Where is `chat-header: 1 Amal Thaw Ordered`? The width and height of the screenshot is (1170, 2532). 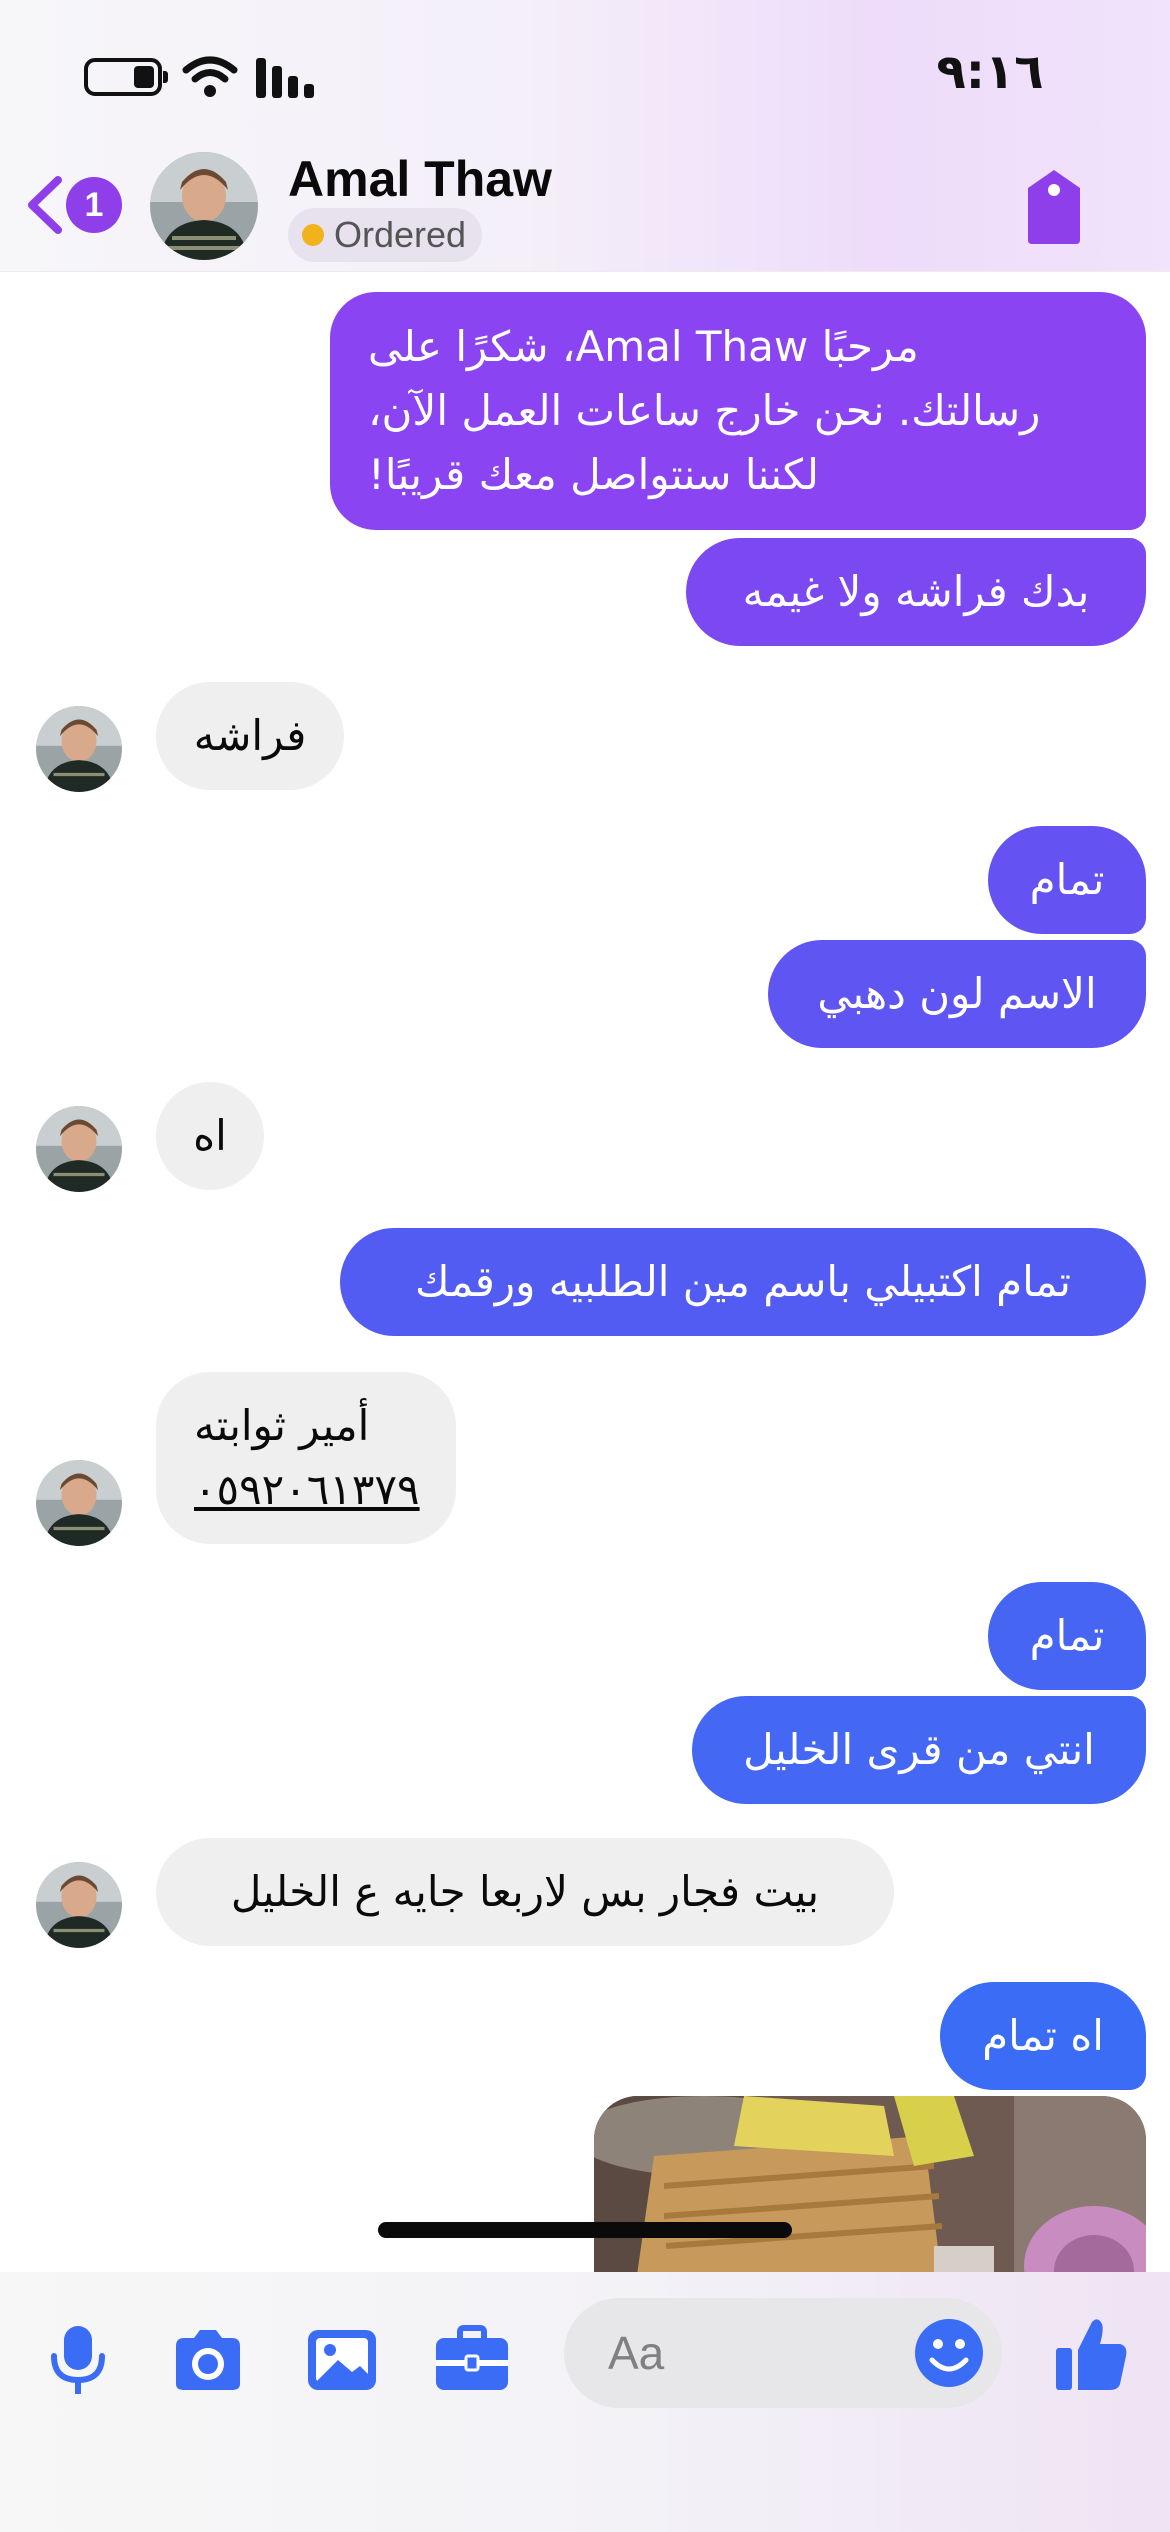
chat-header: 1 Amal Thaw Ordered is located at coordinates (585, 211).